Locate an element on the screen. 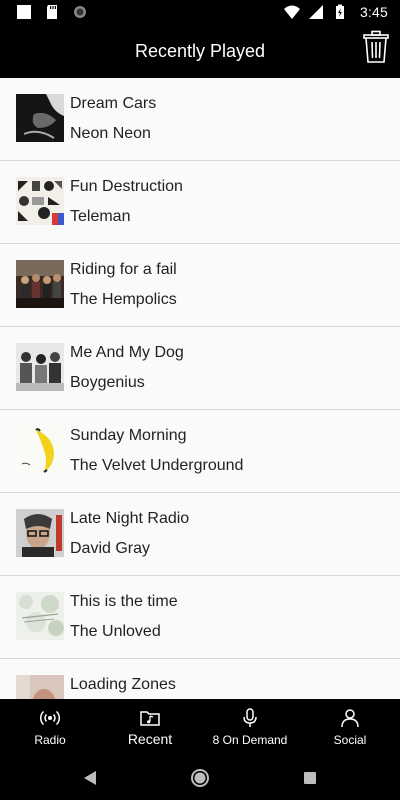 The height and width of the screenshot is (800, 400). tab-radio: Radio is located at coordinates (50, 727).